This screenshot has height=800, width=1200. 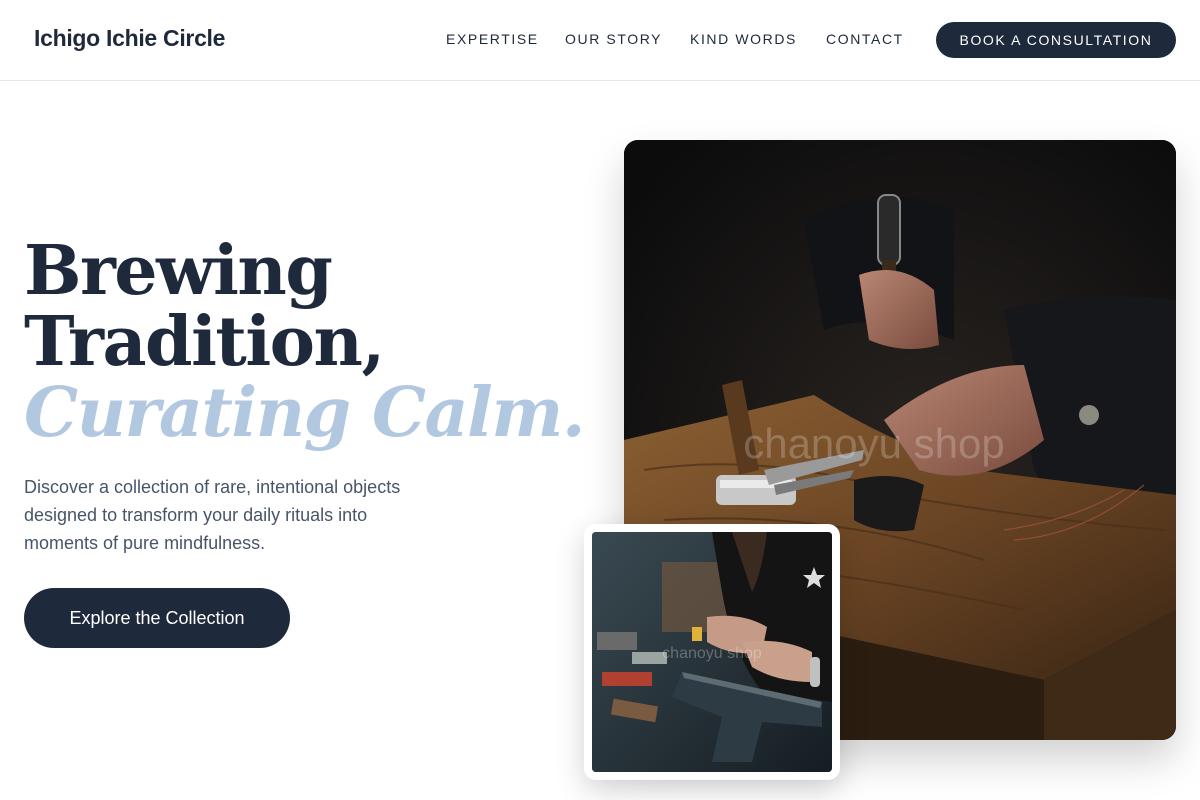 What do you see at coordinates (129, 38) in the screenshot?
I see `brand-logo: Ichigo Ichie Circle` at bounding box center [129, 38].